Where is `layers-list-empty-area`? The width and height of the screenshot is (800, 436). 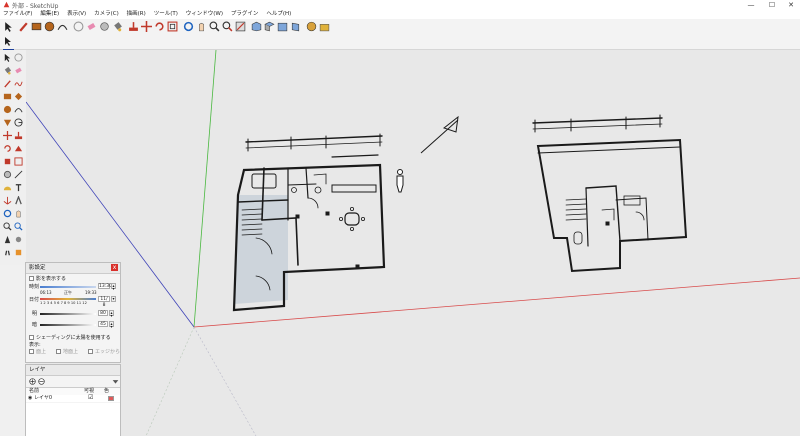 layers-list-empty-area is located at coordinates (73, 419).